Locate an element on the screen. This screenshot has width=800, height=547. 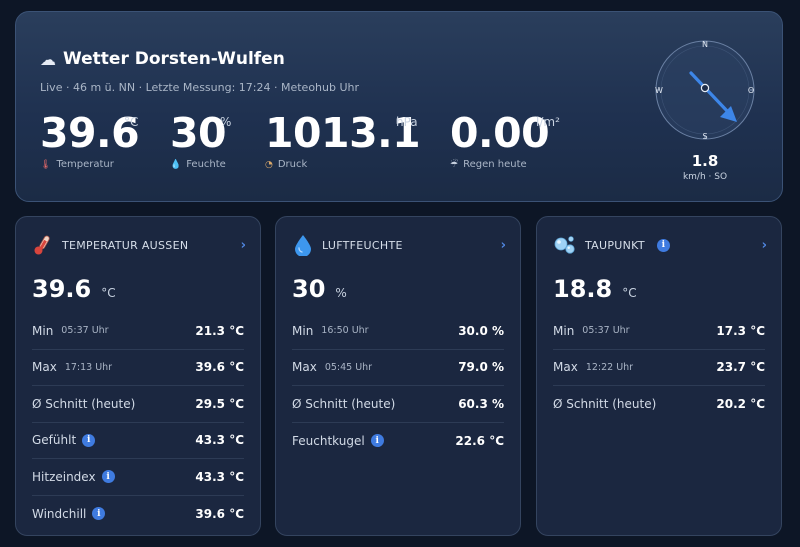
stat-row-min: Min 05:37 Uhr 21.3 °C is located at coordinates (138, 331).